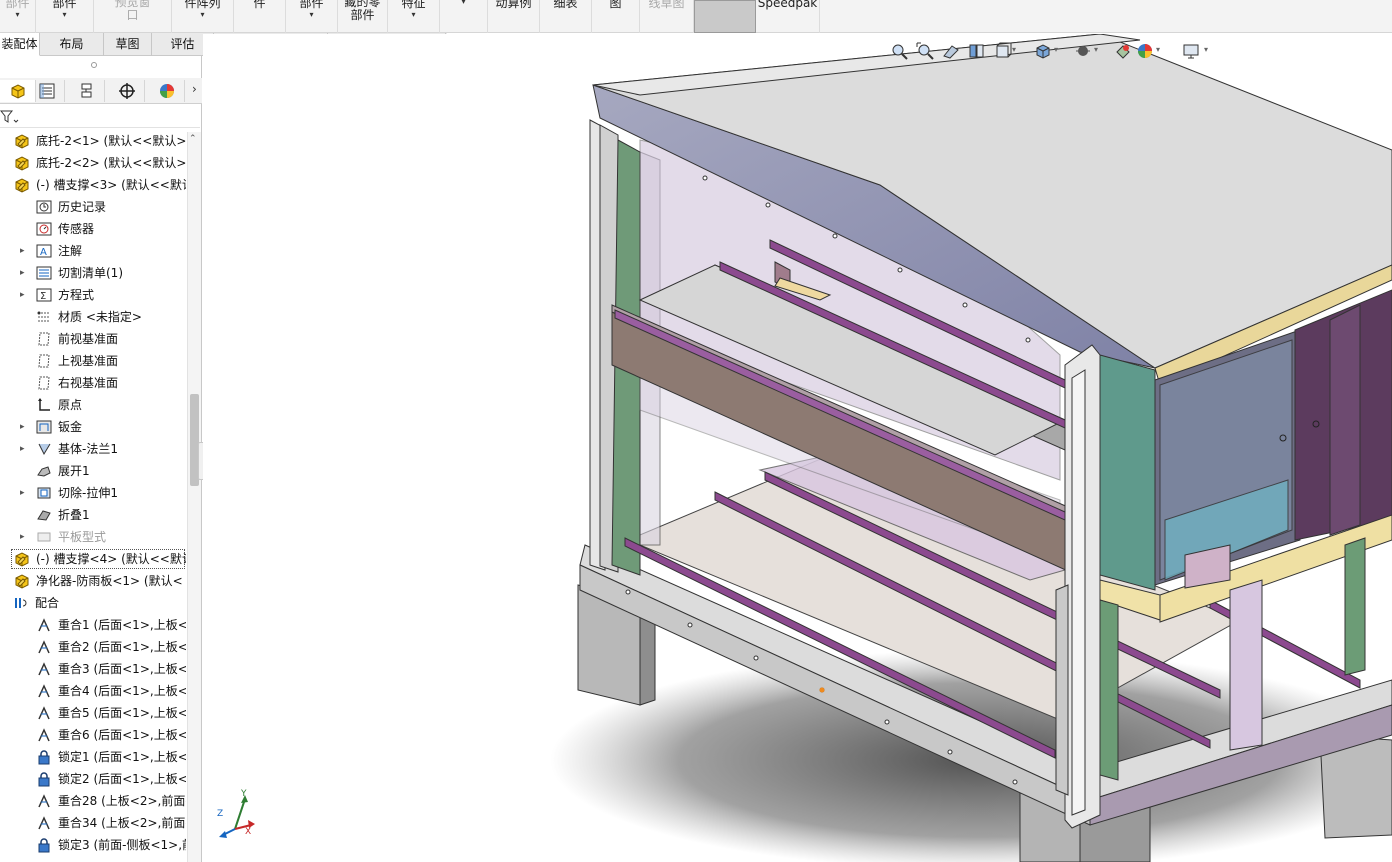 This screenshot has height=862, width=1392. I want to click on tree-item: 重合2 (后面<1>,上板<, so click(93, 647).